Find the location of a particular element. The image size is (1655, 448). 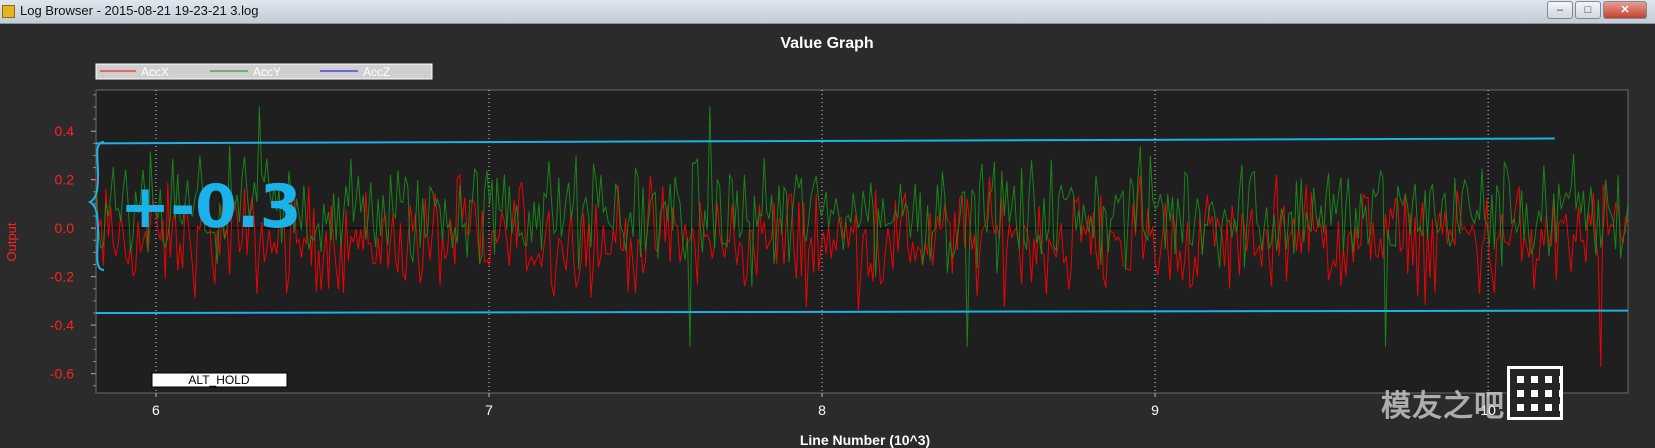

y-tick-label: 0.0 is located at coordinates (65, 228).